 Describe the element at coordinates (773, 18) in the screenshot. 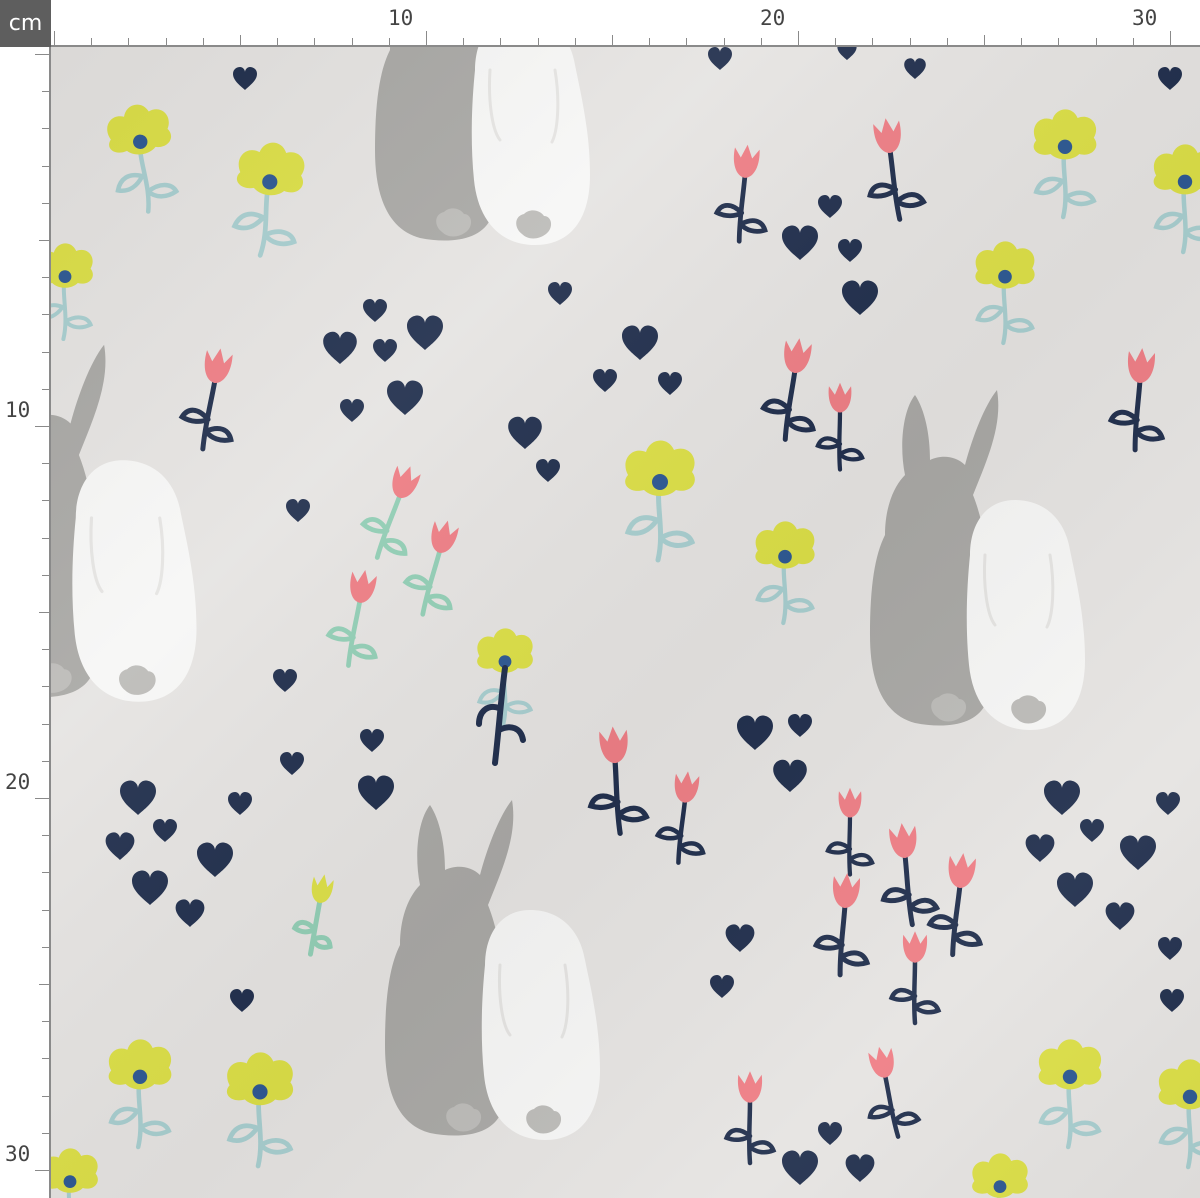

I see `ruler-top-label-20: 20` at that location.